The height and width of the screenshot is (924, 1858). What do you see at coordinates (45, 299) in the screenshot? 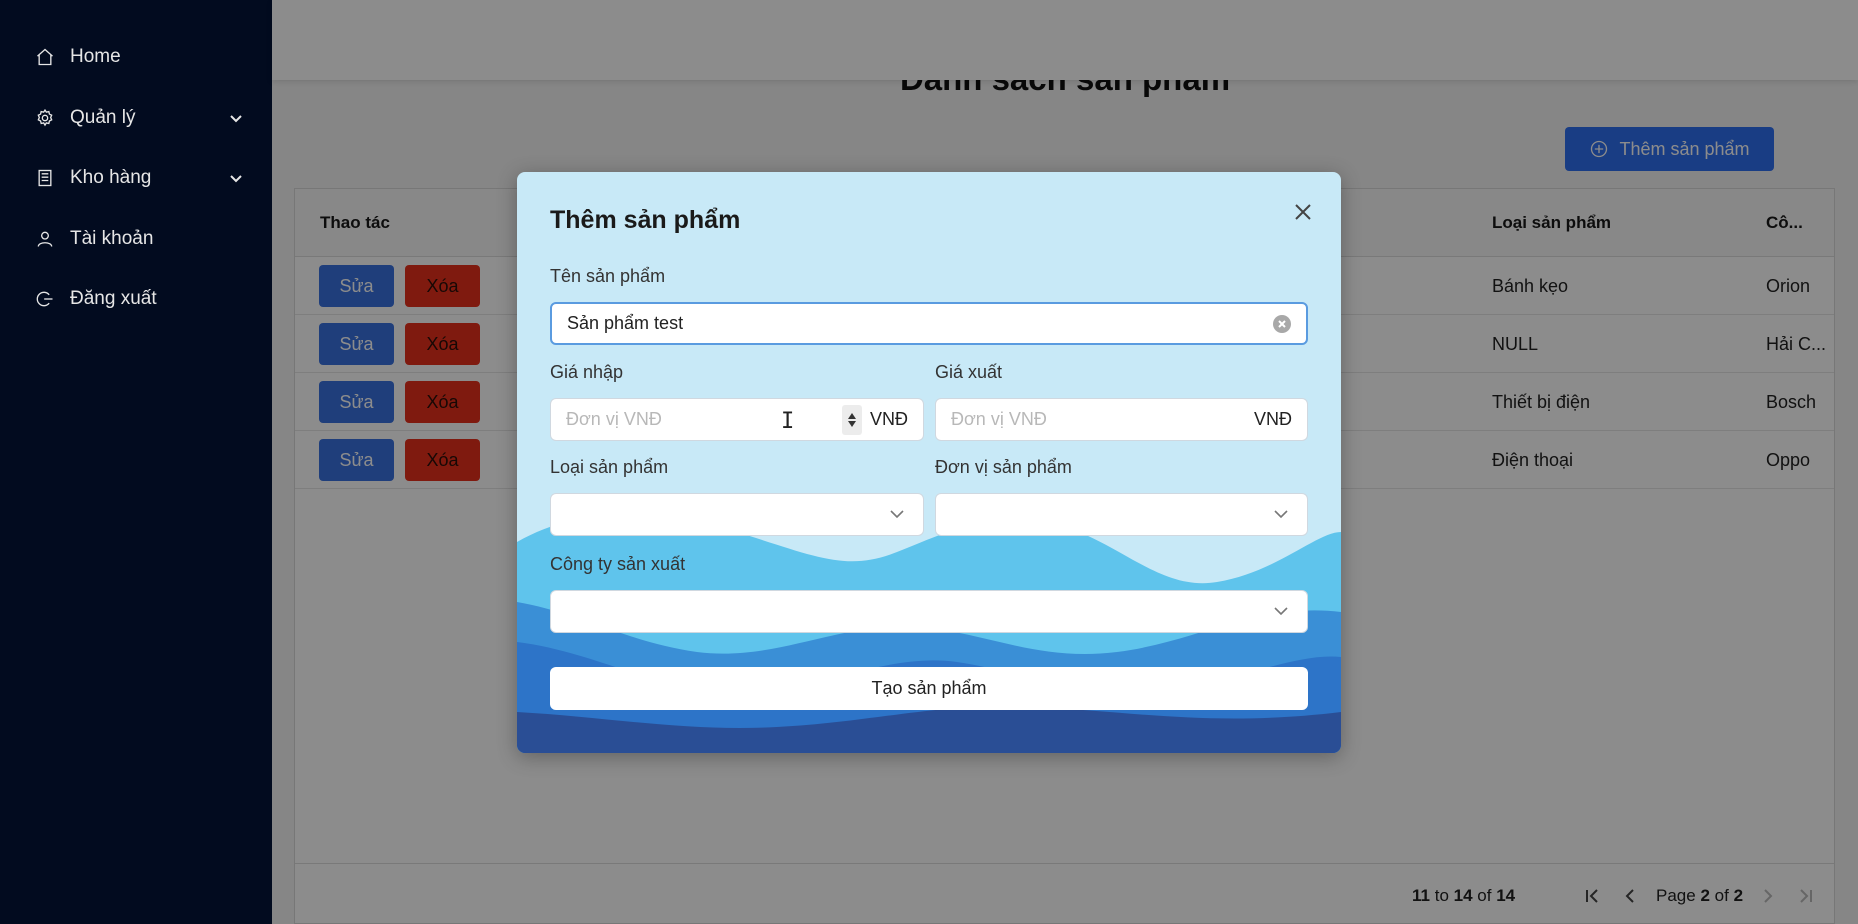
I see `logout-icon` at bounding box center [45, 299].